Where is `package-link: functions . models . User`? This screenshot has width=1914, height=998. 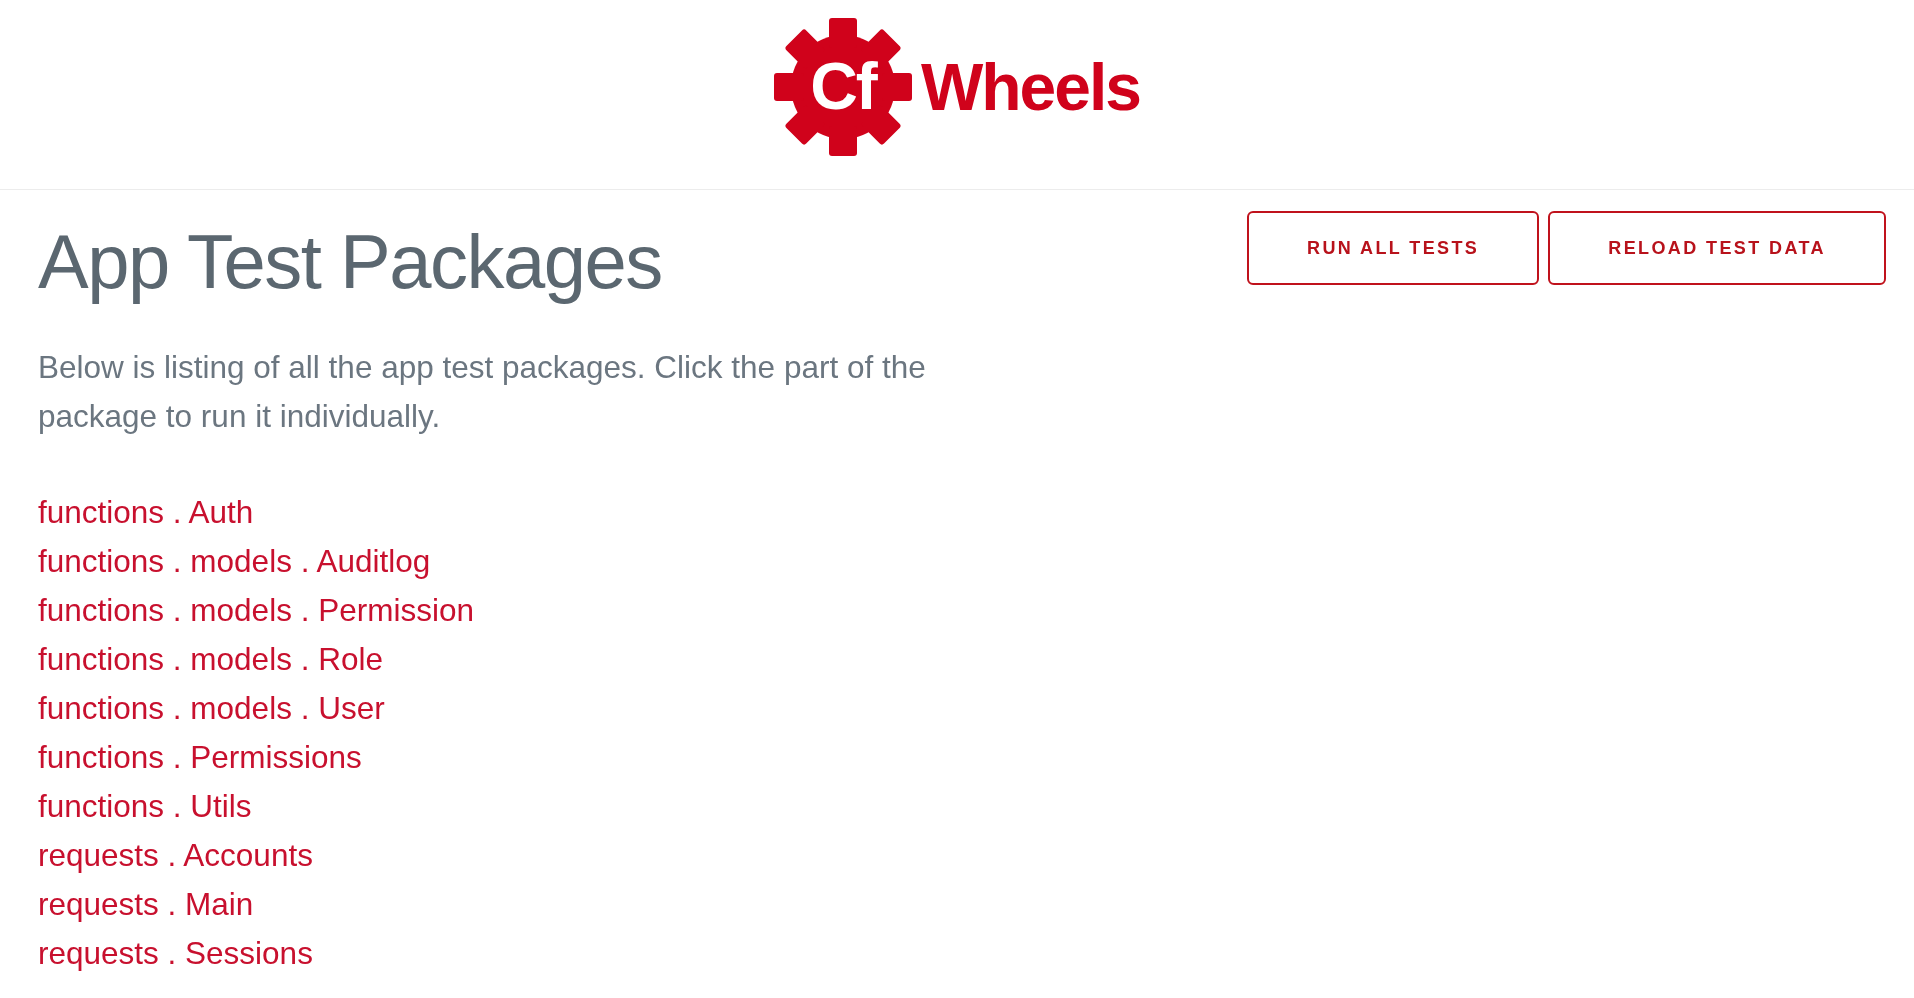
package-link: functions . models . User is located at coordinates (211, 707).